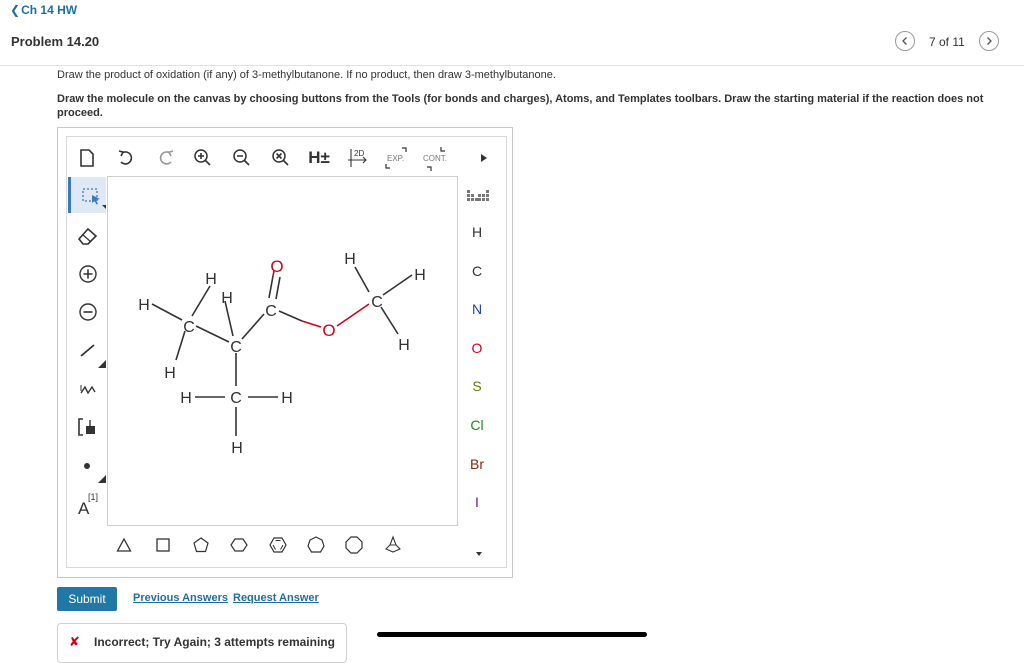 The image size is (1024, 663). I want to click on template-cyclohexane, so click(239, 545).